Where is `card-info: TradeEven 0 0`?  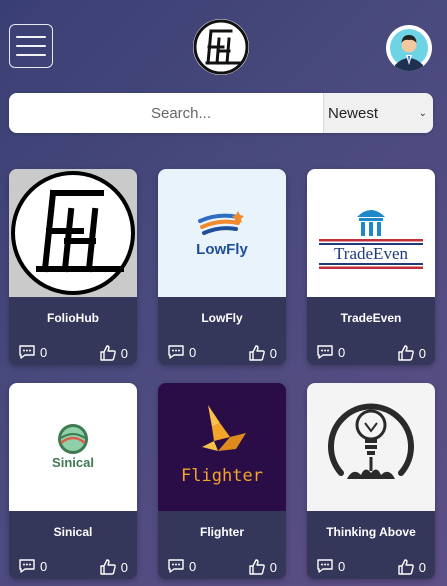
card-info: TradeEven 0 0 is located at coordinates (371, 331).